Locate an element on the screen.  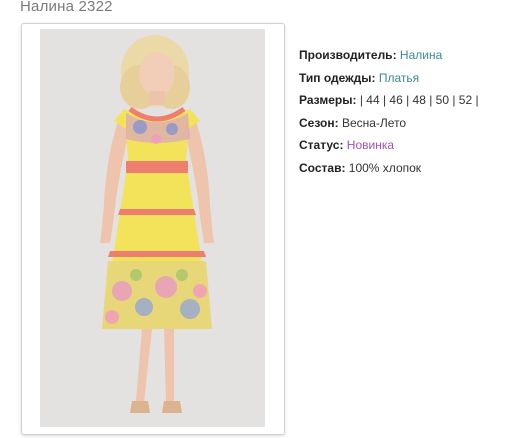
product-title: Налина 2322 is located at coordinates (66, 7).